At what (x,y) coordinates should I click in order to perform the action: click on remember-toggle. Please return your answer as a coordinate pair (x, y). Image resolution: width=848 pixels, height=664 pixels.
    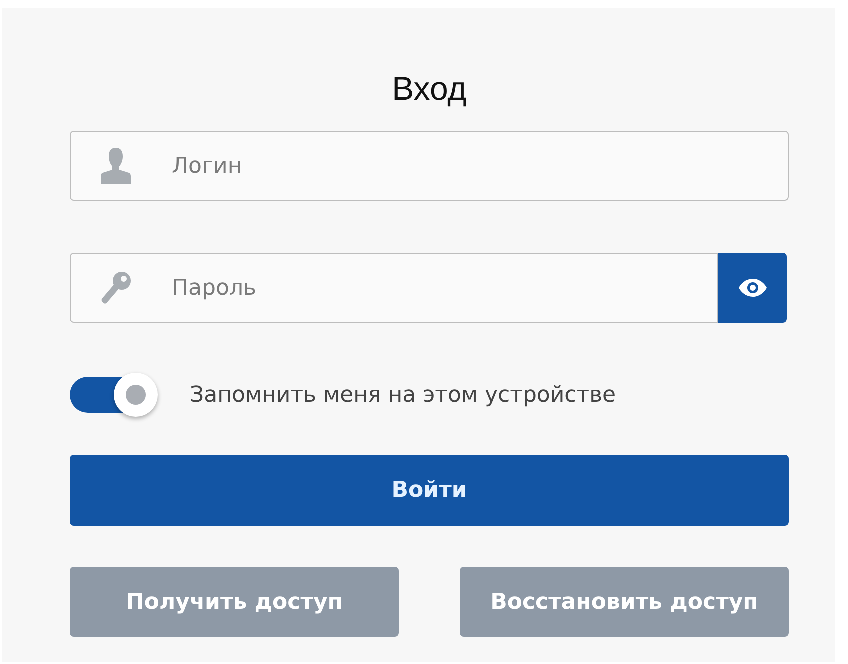
    Looking at the image, I should click on (114, 395).